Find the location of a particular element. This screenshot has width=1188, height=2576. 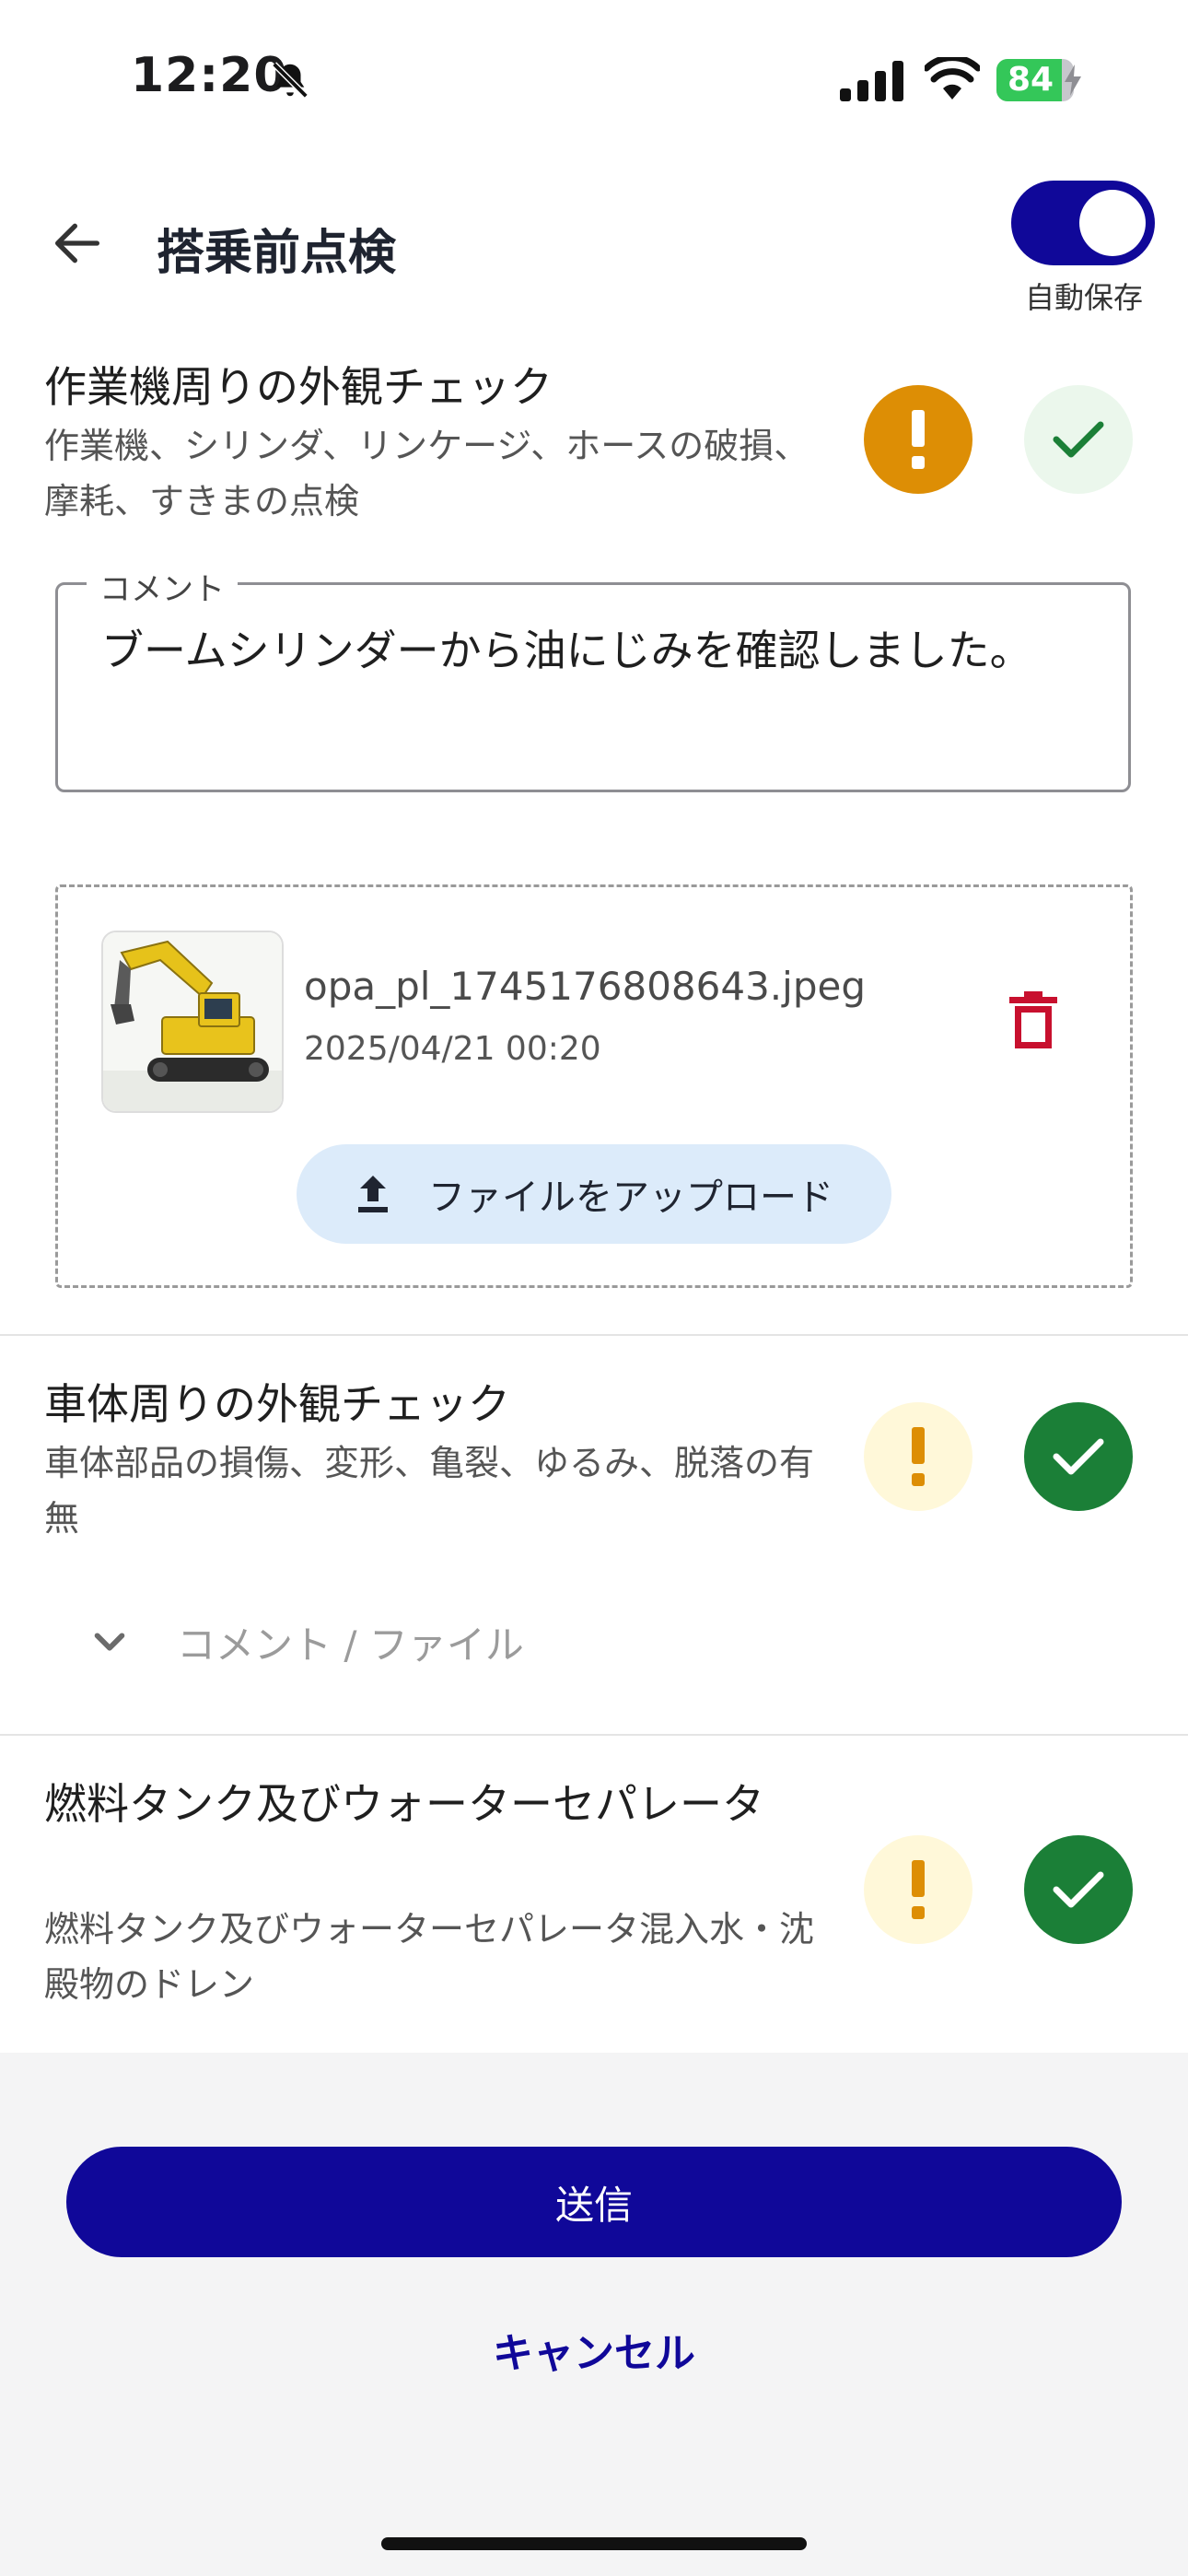

auto-save-toggle is located at coordinates (1083, 223).